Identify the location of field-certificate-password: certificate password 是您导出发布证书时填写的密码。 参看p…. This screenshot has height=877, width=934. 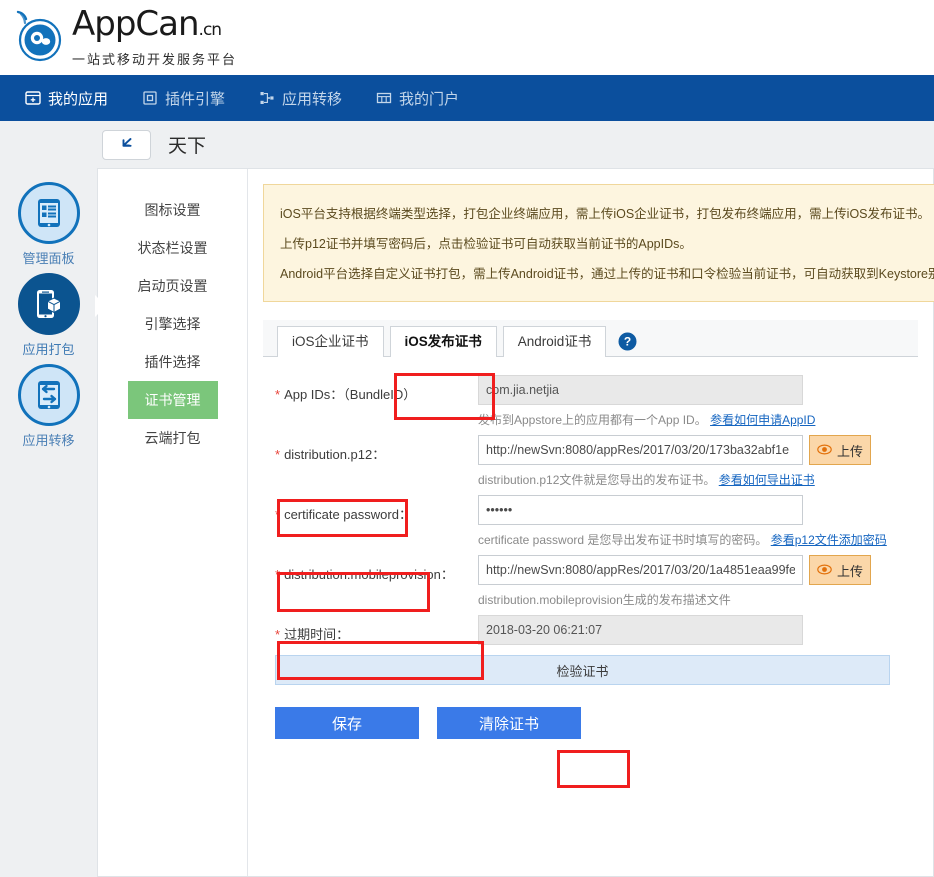
(705, 522).